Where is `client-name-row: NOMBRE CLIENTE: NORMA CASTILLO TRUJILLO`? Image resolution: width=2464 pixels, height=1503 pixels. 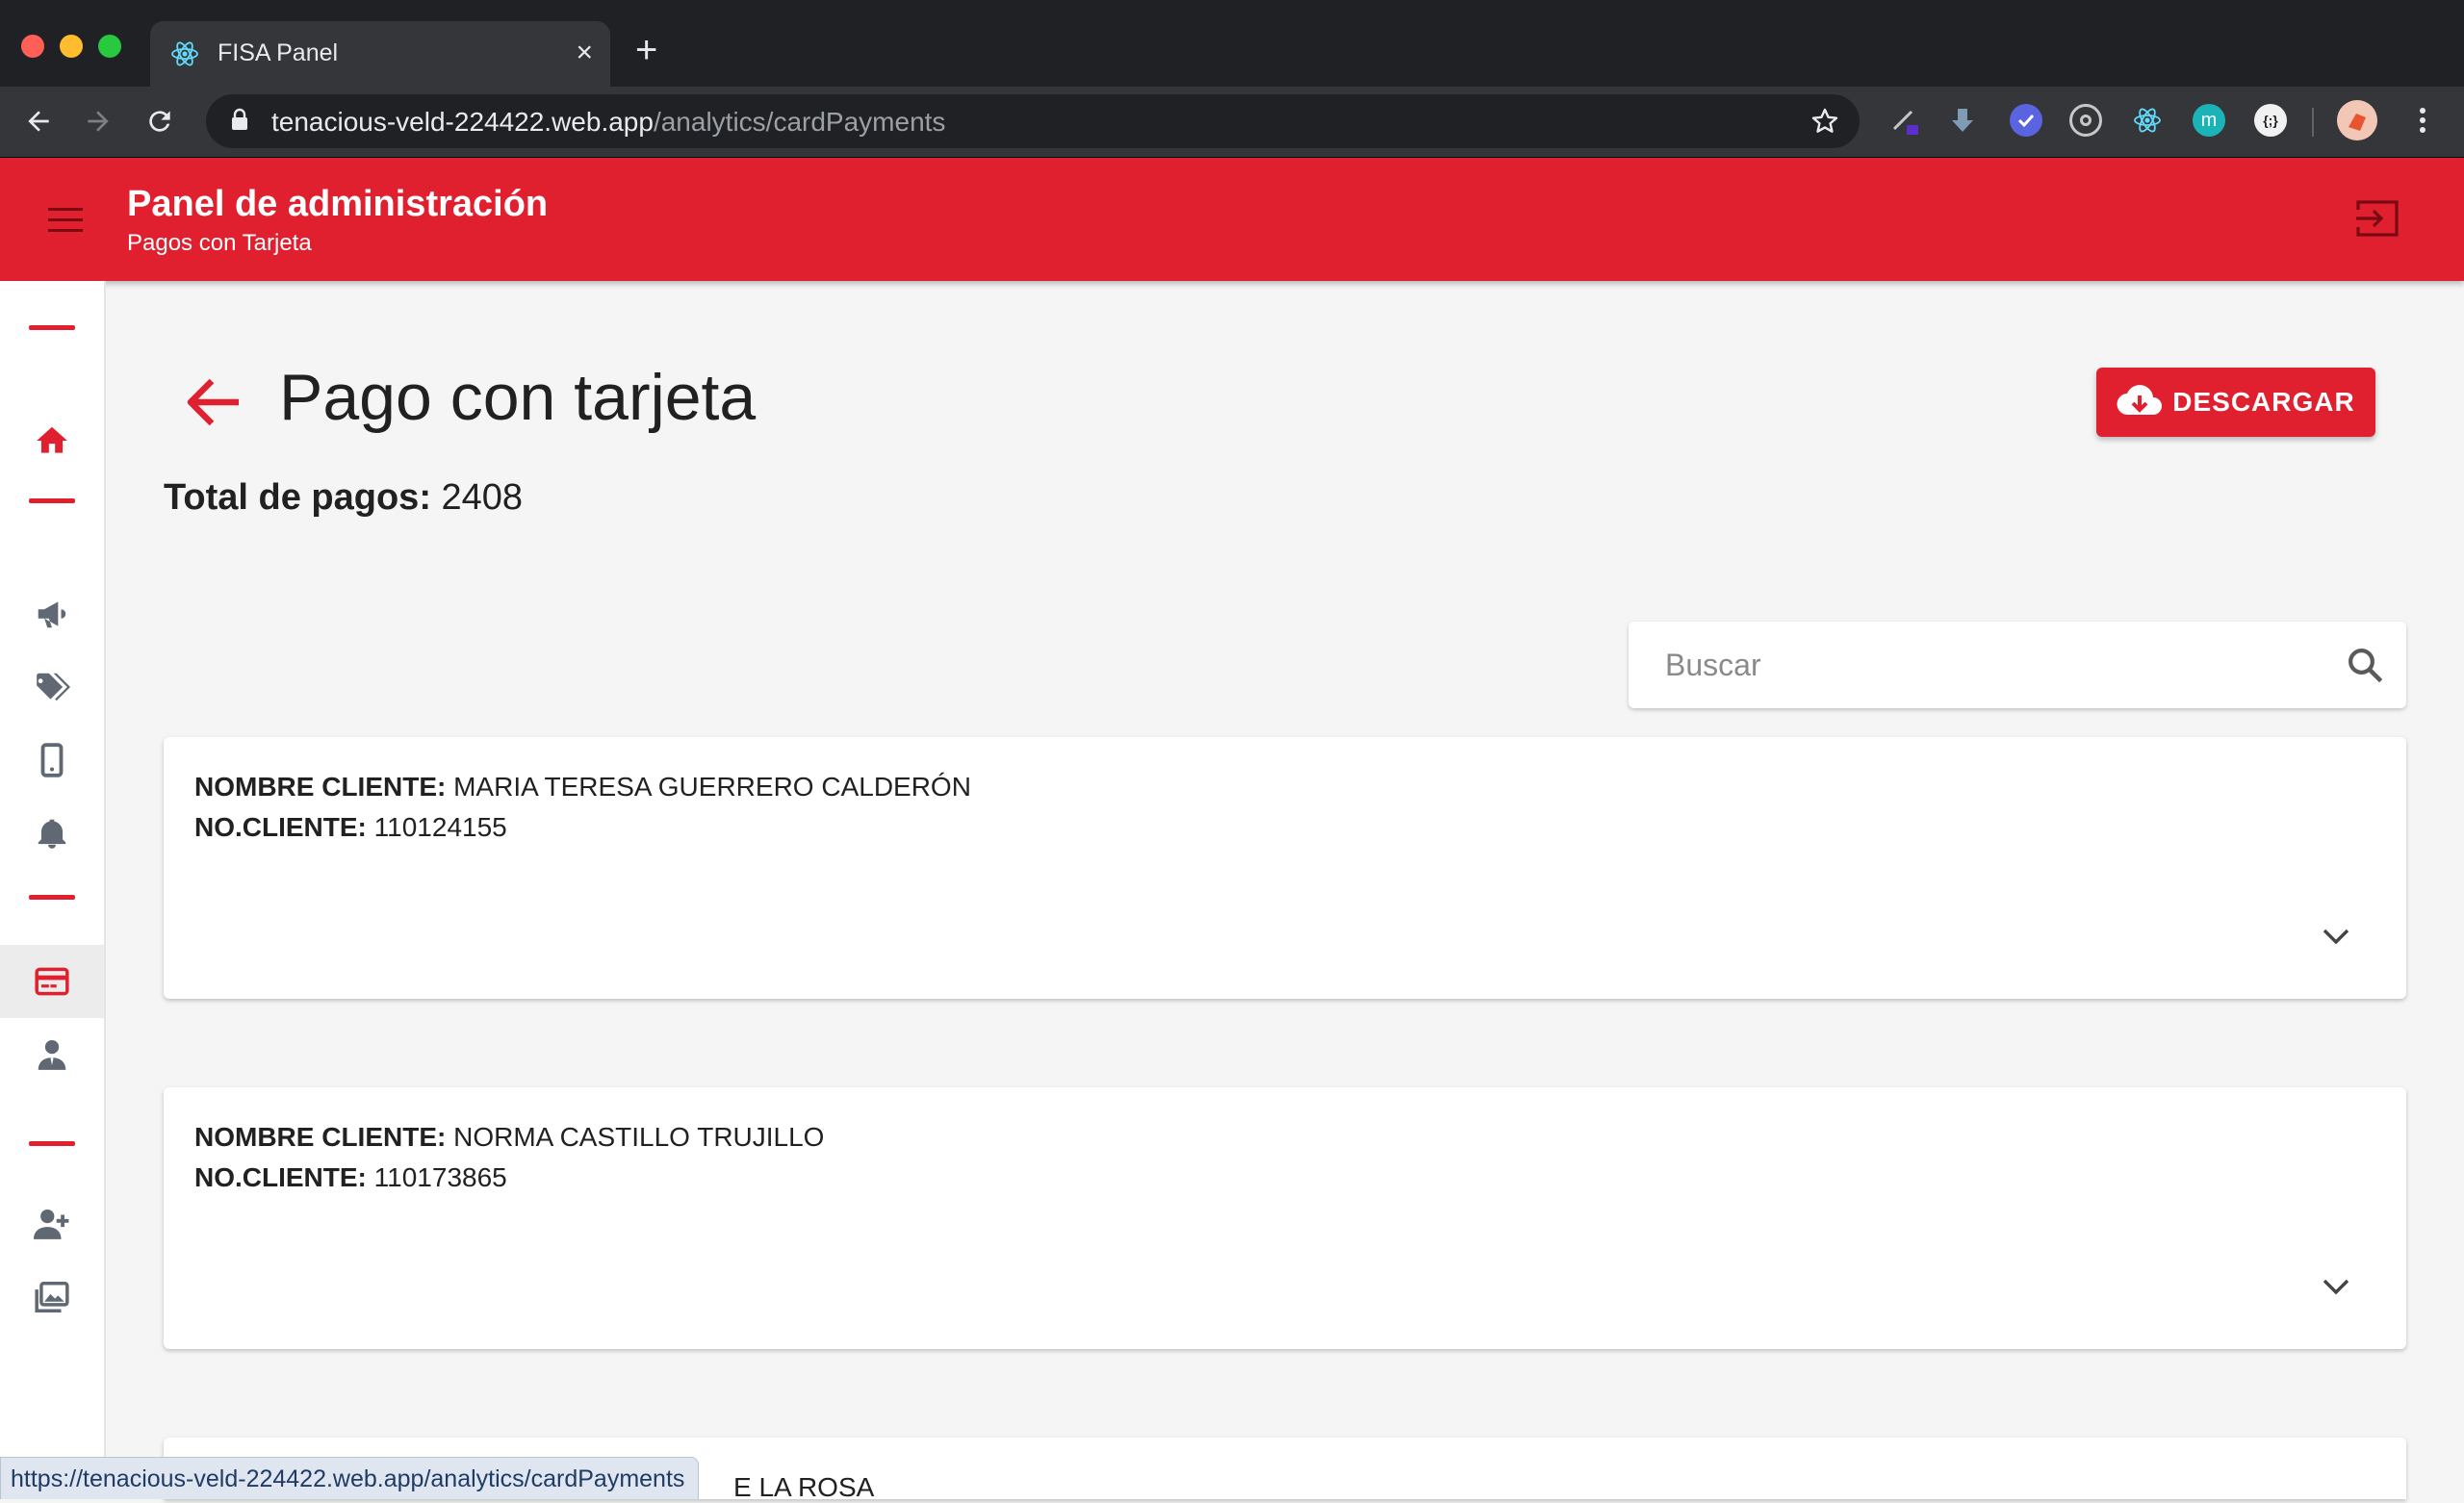
client-name-row: NOMBRE CLIENTE: NORMA CASTILLO TRUJILLO is located at coordinates (509, 1137).